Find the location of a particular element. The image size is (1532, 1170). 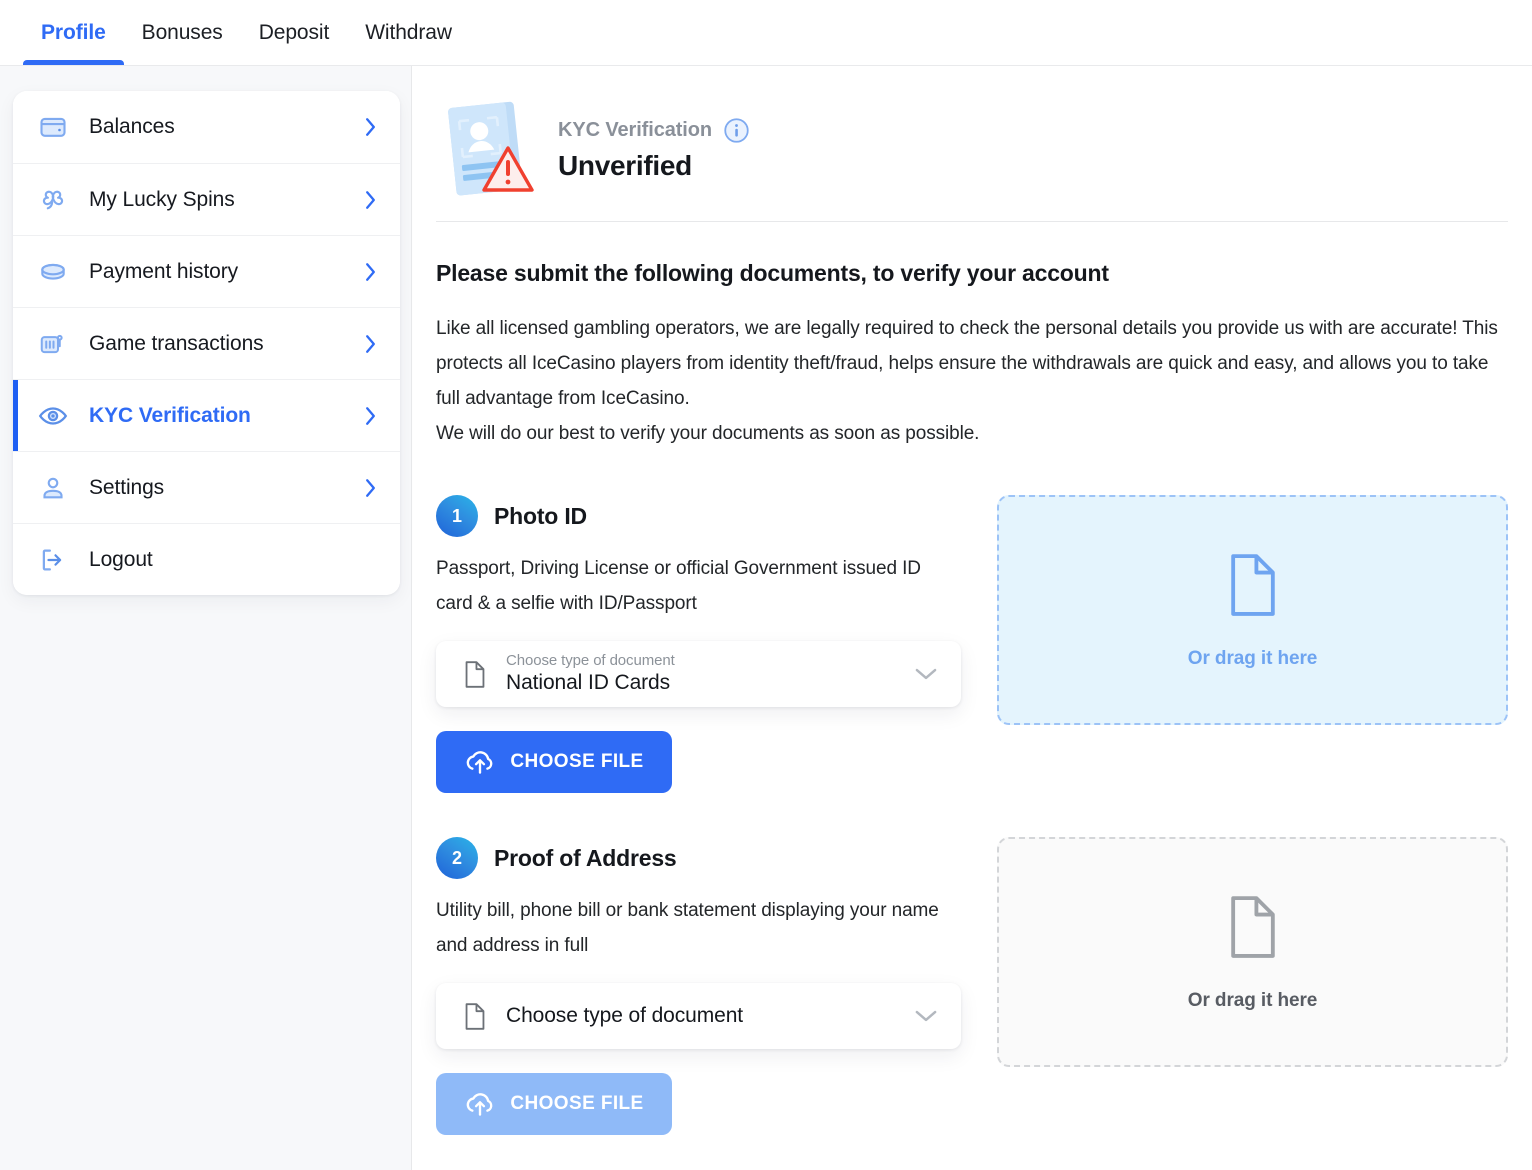

user-icon is located at coordinates (53, 488).